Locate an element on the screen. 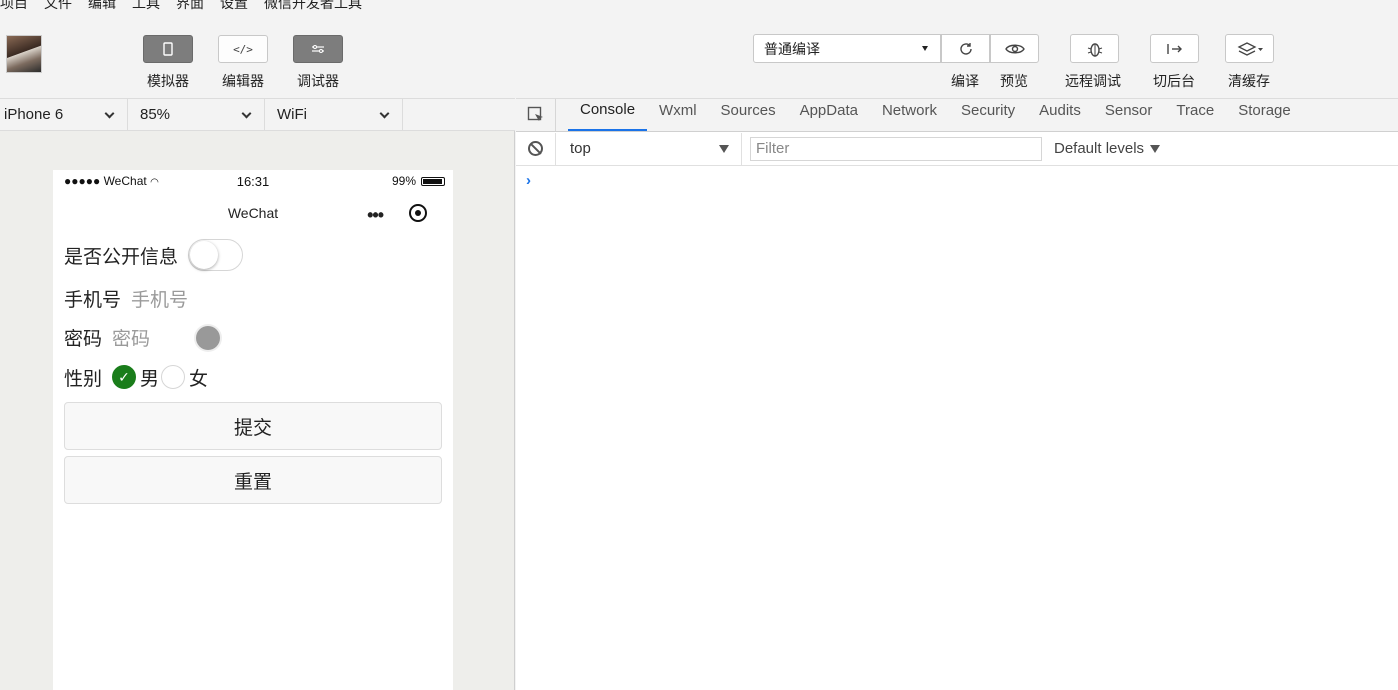 This screenshot has height=690, width=1398. record-icon is located at coordinates (418, 213).